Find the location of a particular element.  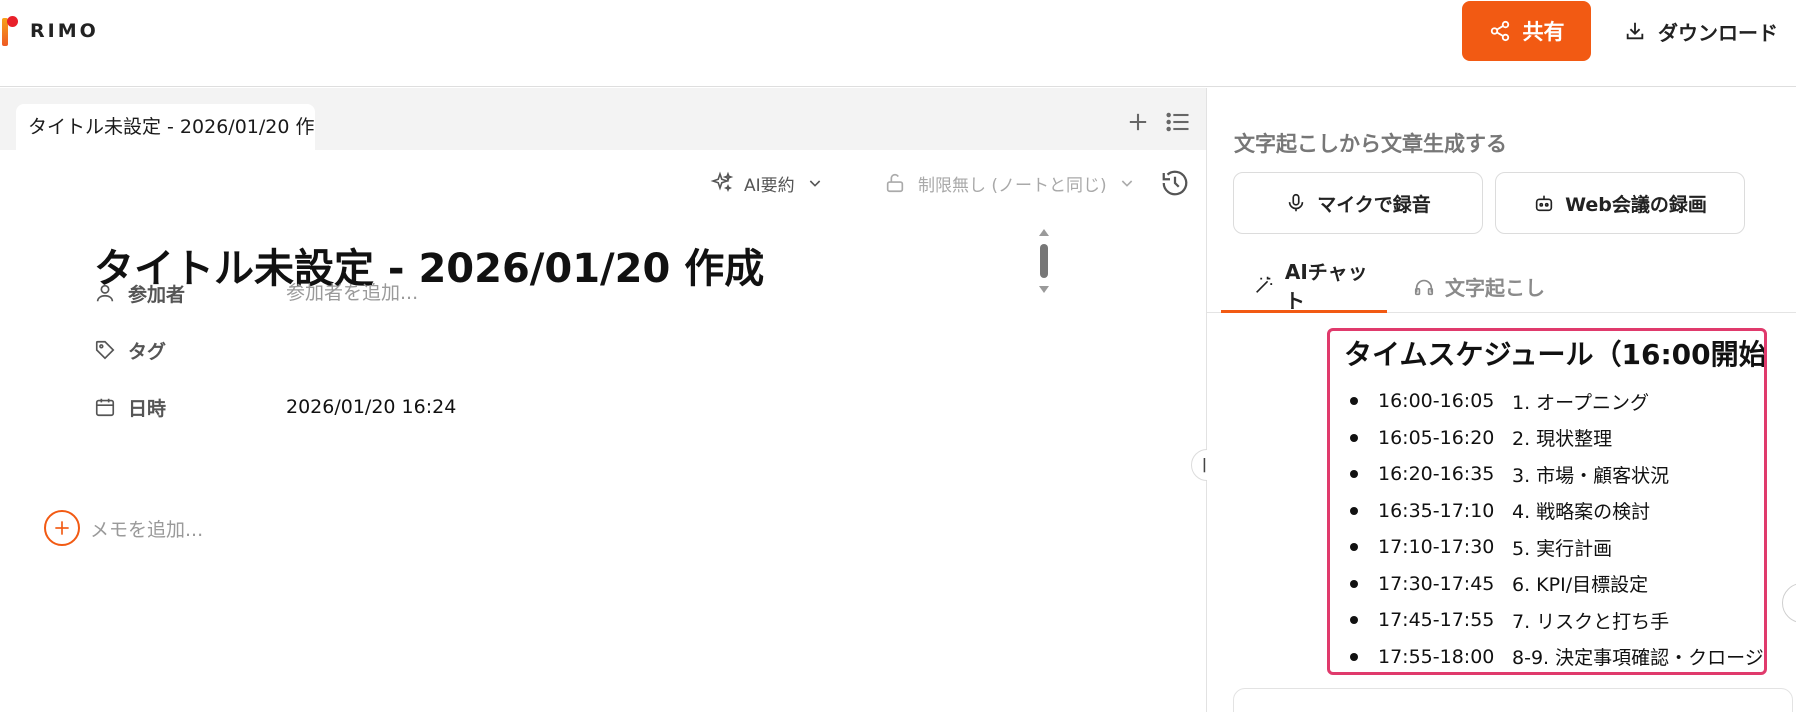

schedule-item: 16:20-16:35 3. 市場・顧客状況 is located at coordinates (1557, 474).